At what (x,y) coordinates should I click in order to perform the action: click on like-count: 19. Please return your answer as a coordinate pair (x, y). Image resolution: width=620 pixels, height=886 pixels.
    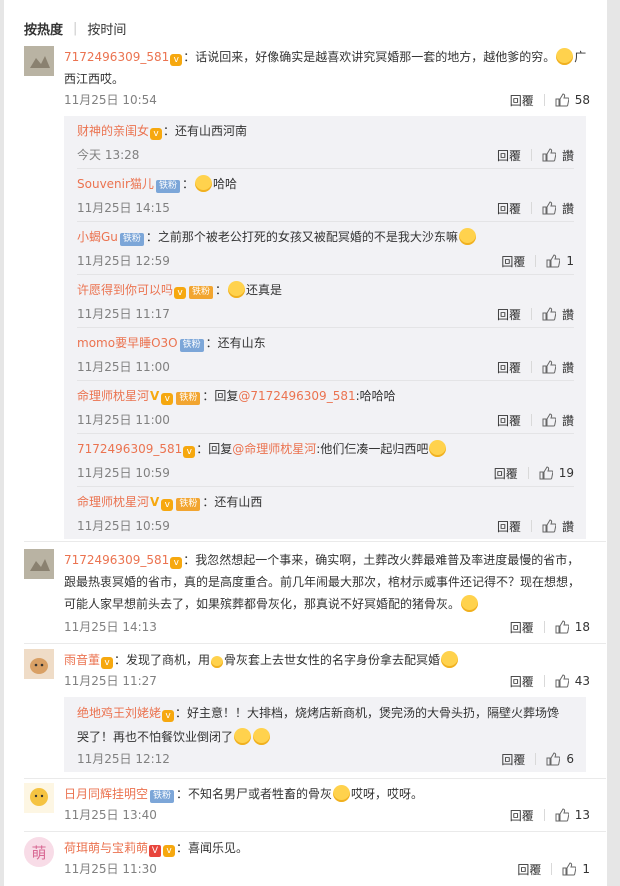
    Looking at the image, I should click on (566, 473).